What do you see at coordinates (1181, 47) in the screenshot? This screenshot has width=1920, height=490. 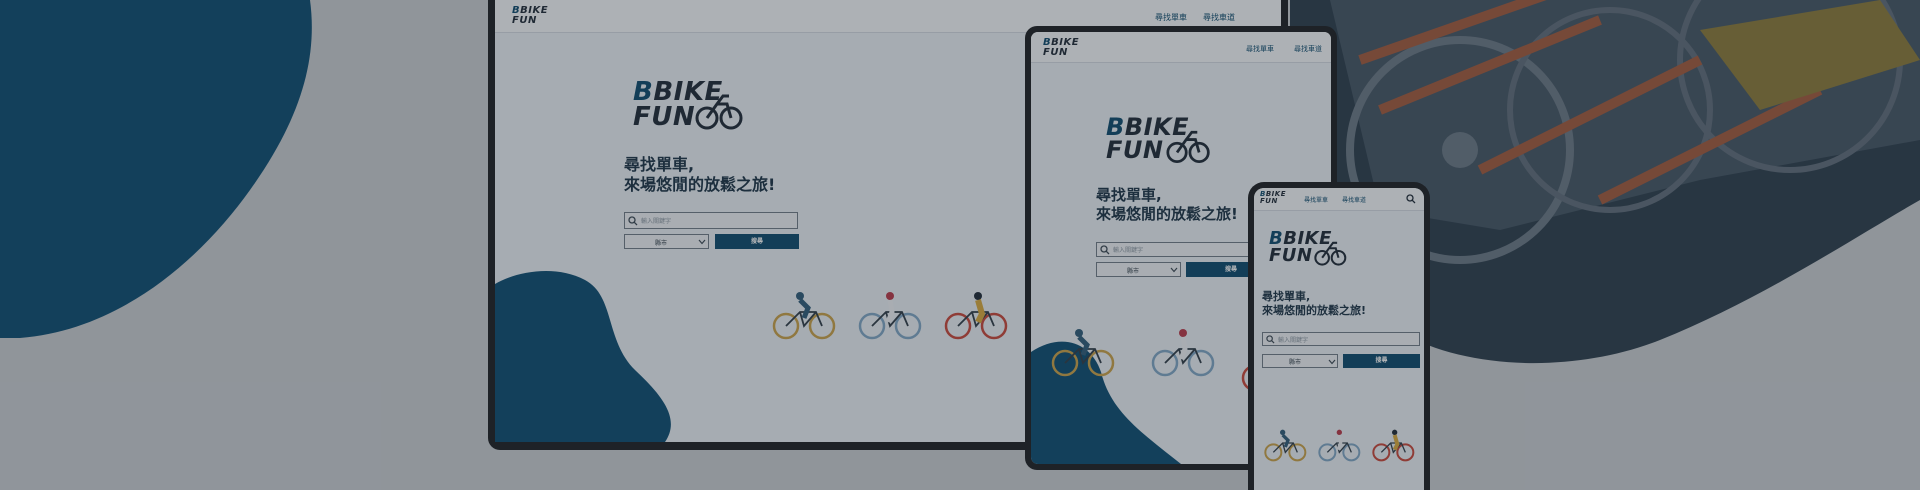 I see `tablet-navbar: BBIKE FUN 尋找單車 尋找車道` at bounding box center [1181, 47].